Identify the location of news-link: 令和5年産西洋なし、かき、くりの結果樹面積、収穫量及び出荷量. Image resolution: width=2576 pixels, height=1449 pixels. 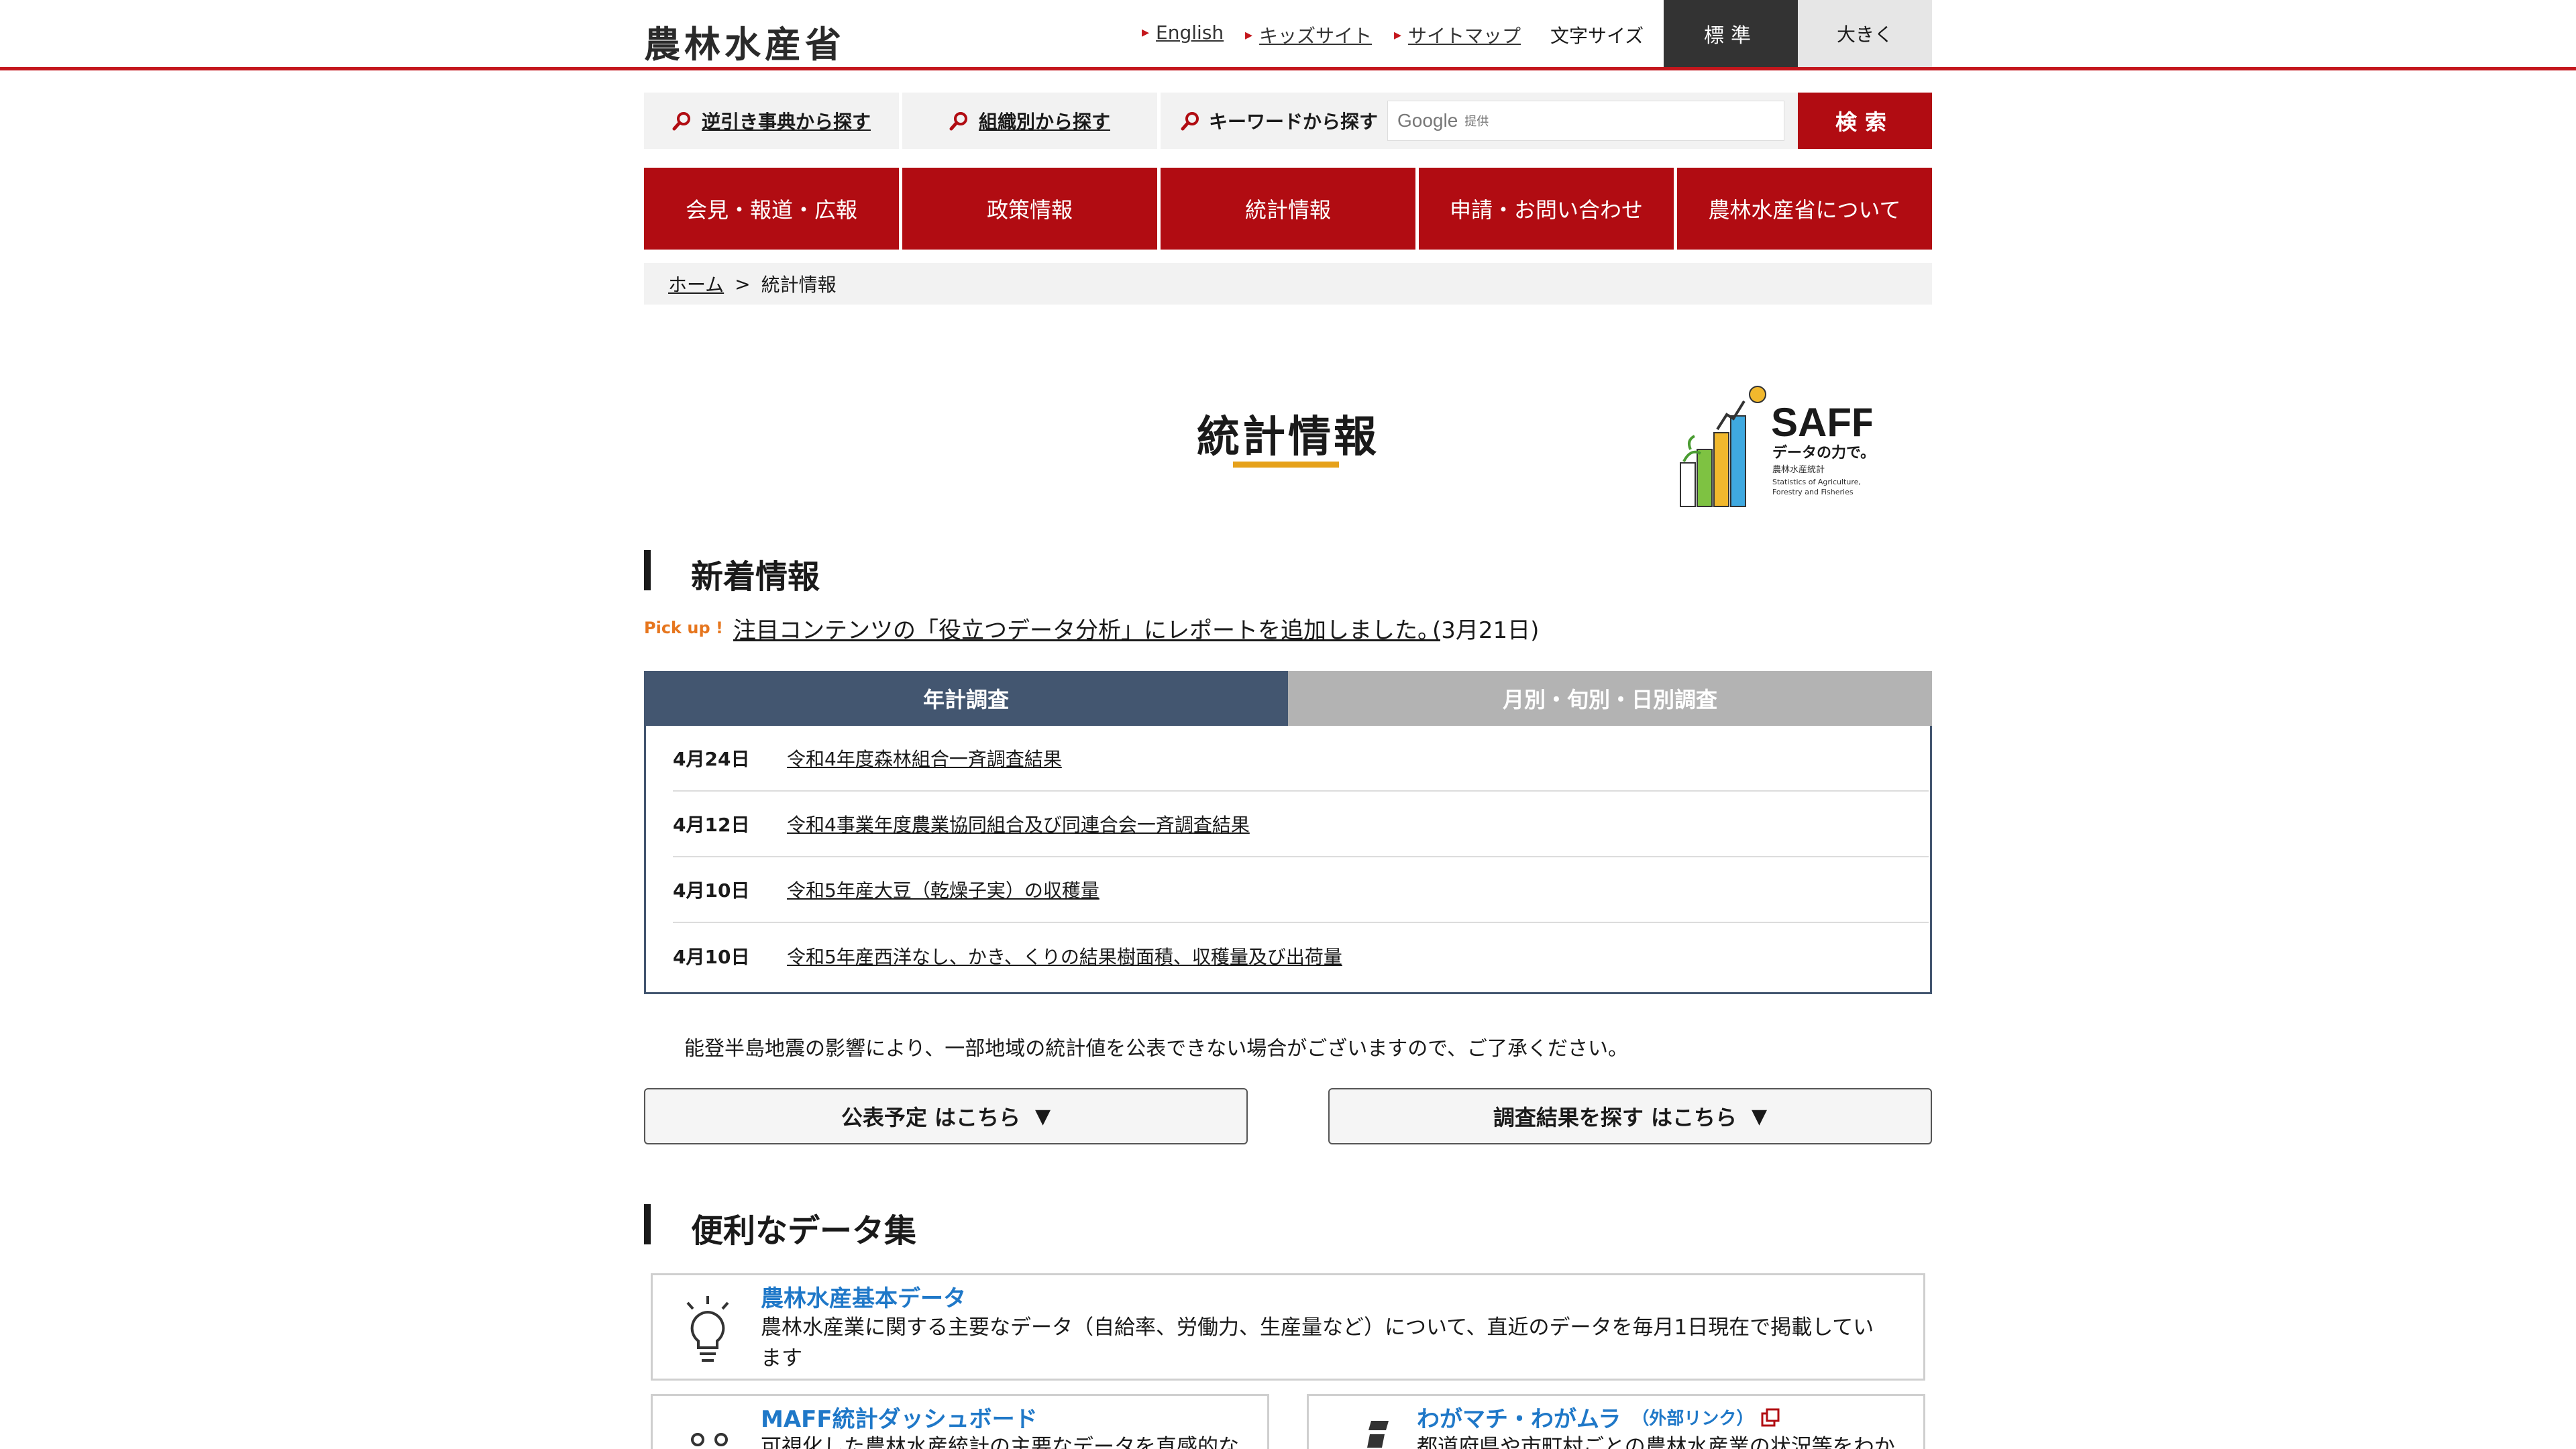
(1064, 956).